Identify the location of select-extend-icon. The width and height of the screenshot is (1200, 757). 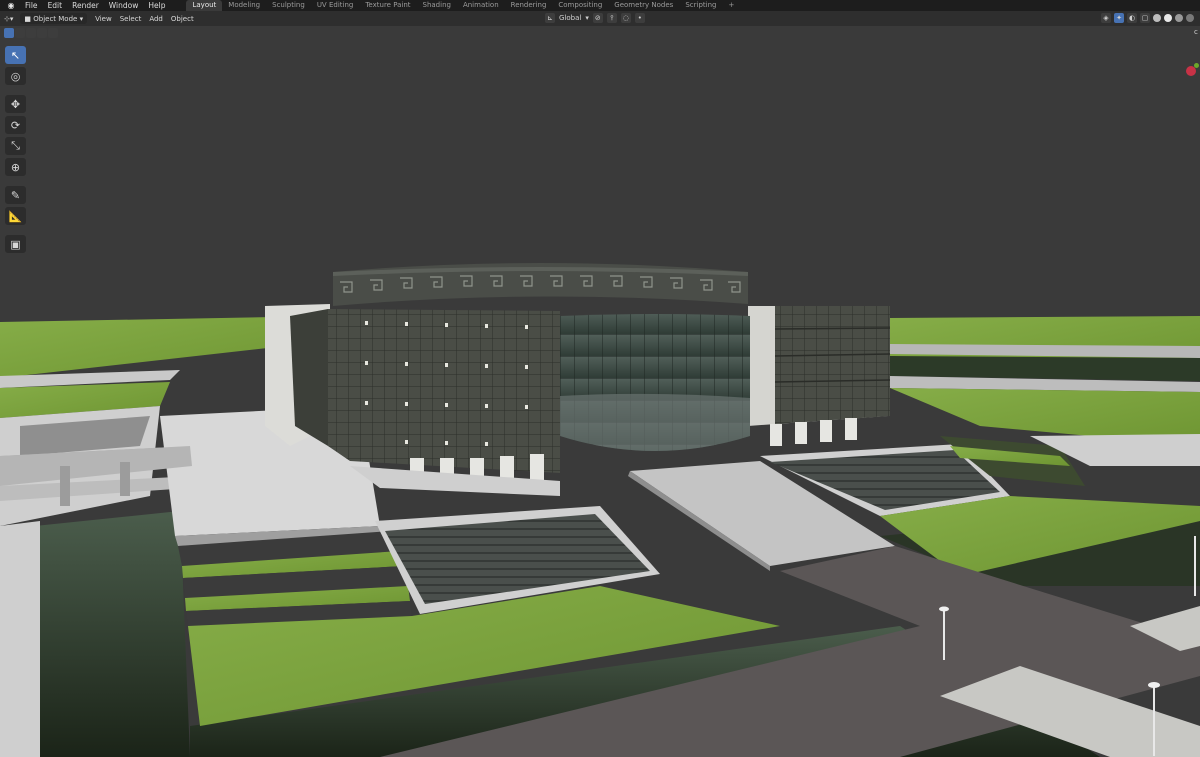
(20, 33).